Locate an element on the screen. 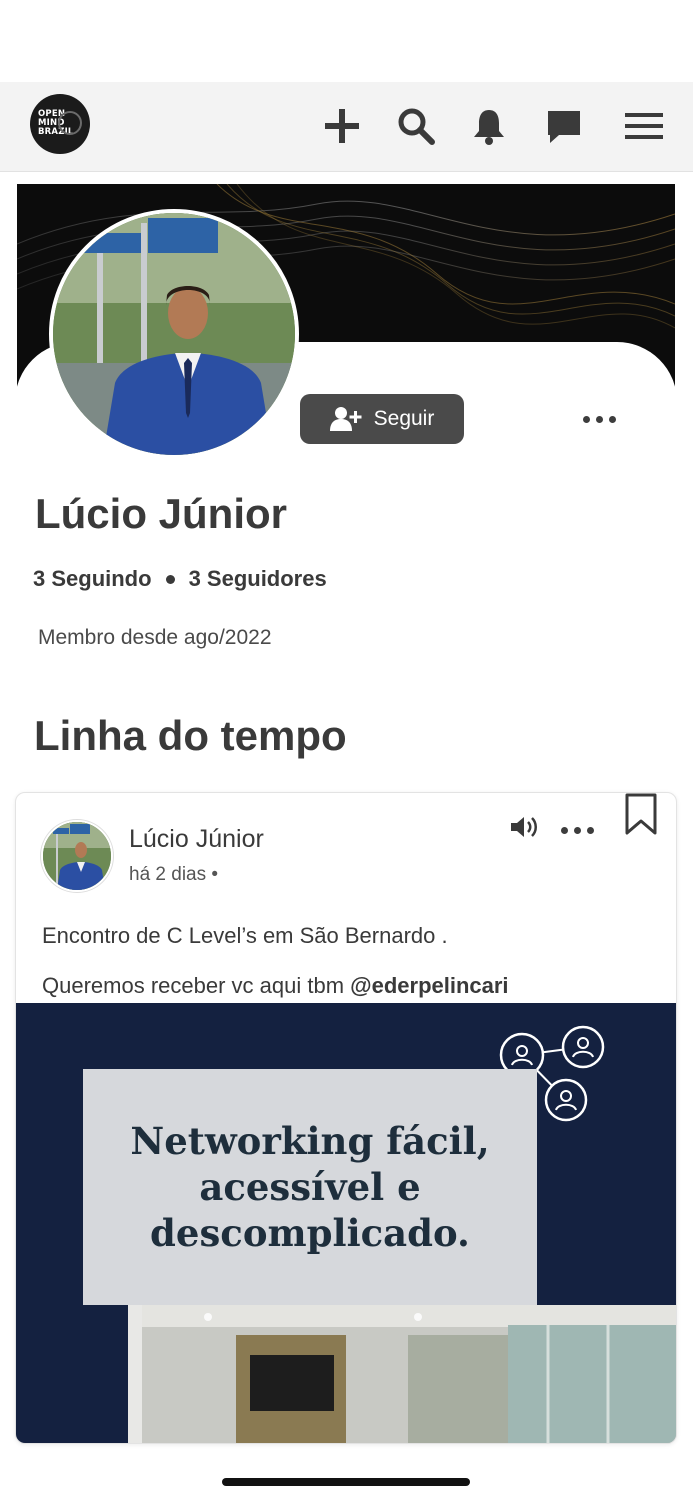  profile-photo is located at coordinates (174, 334).